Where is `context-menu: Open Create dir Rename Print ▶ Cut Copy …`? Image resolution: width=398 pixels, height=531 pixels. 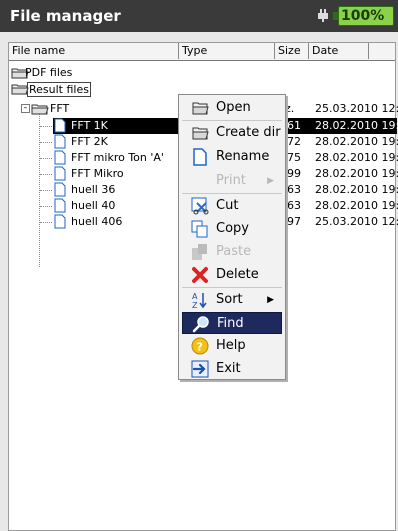 context-menu: Open Create dir Rename Print ▶ Cut Copy … is located at coordinates (232, 237).